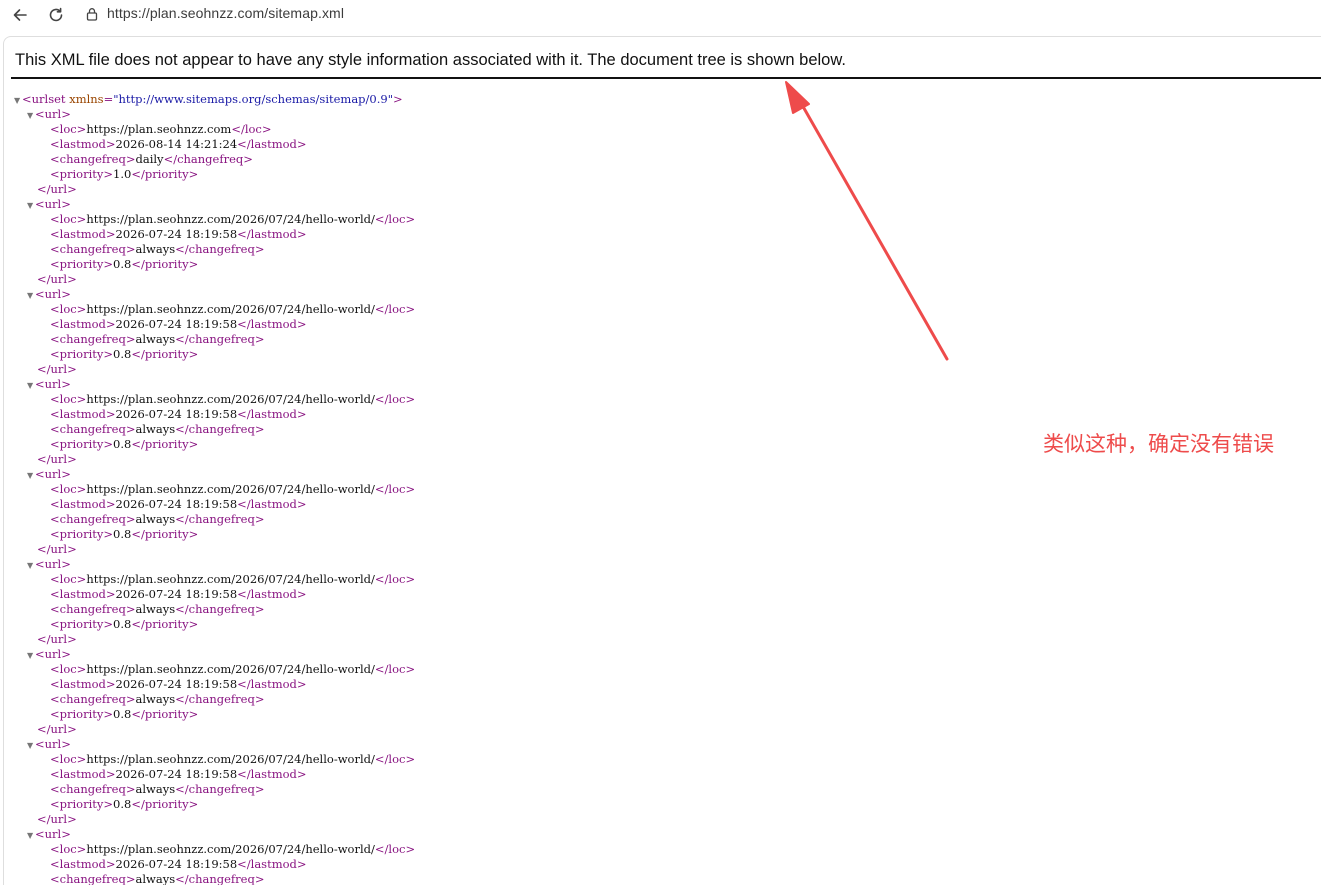 The image size is (1321, 885). I want to click on annotation-note: 类似这种，确定没有错误, so click(1158, 444).